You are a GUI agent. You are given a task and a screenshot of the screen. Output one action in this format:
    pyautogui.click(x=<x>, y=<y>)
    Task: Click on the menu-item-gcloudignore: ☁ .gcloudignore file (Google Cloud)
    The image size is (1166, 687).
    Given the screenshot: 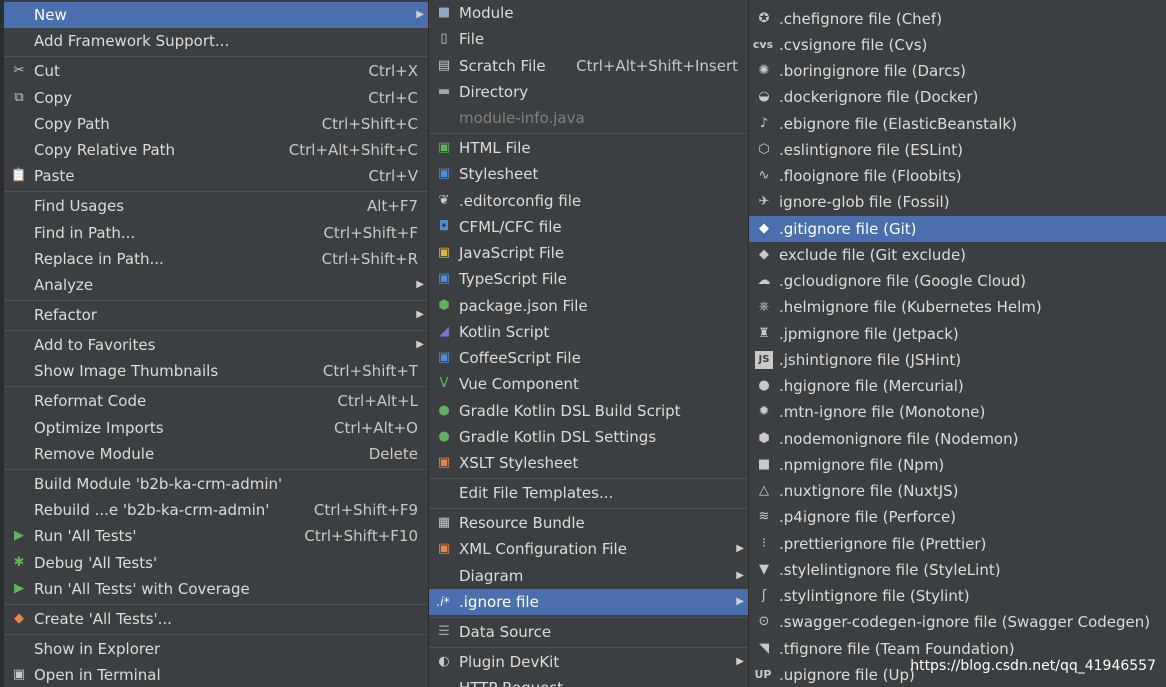 What is the action you would take?
    pyautogui.click(x=957, y=281)
    